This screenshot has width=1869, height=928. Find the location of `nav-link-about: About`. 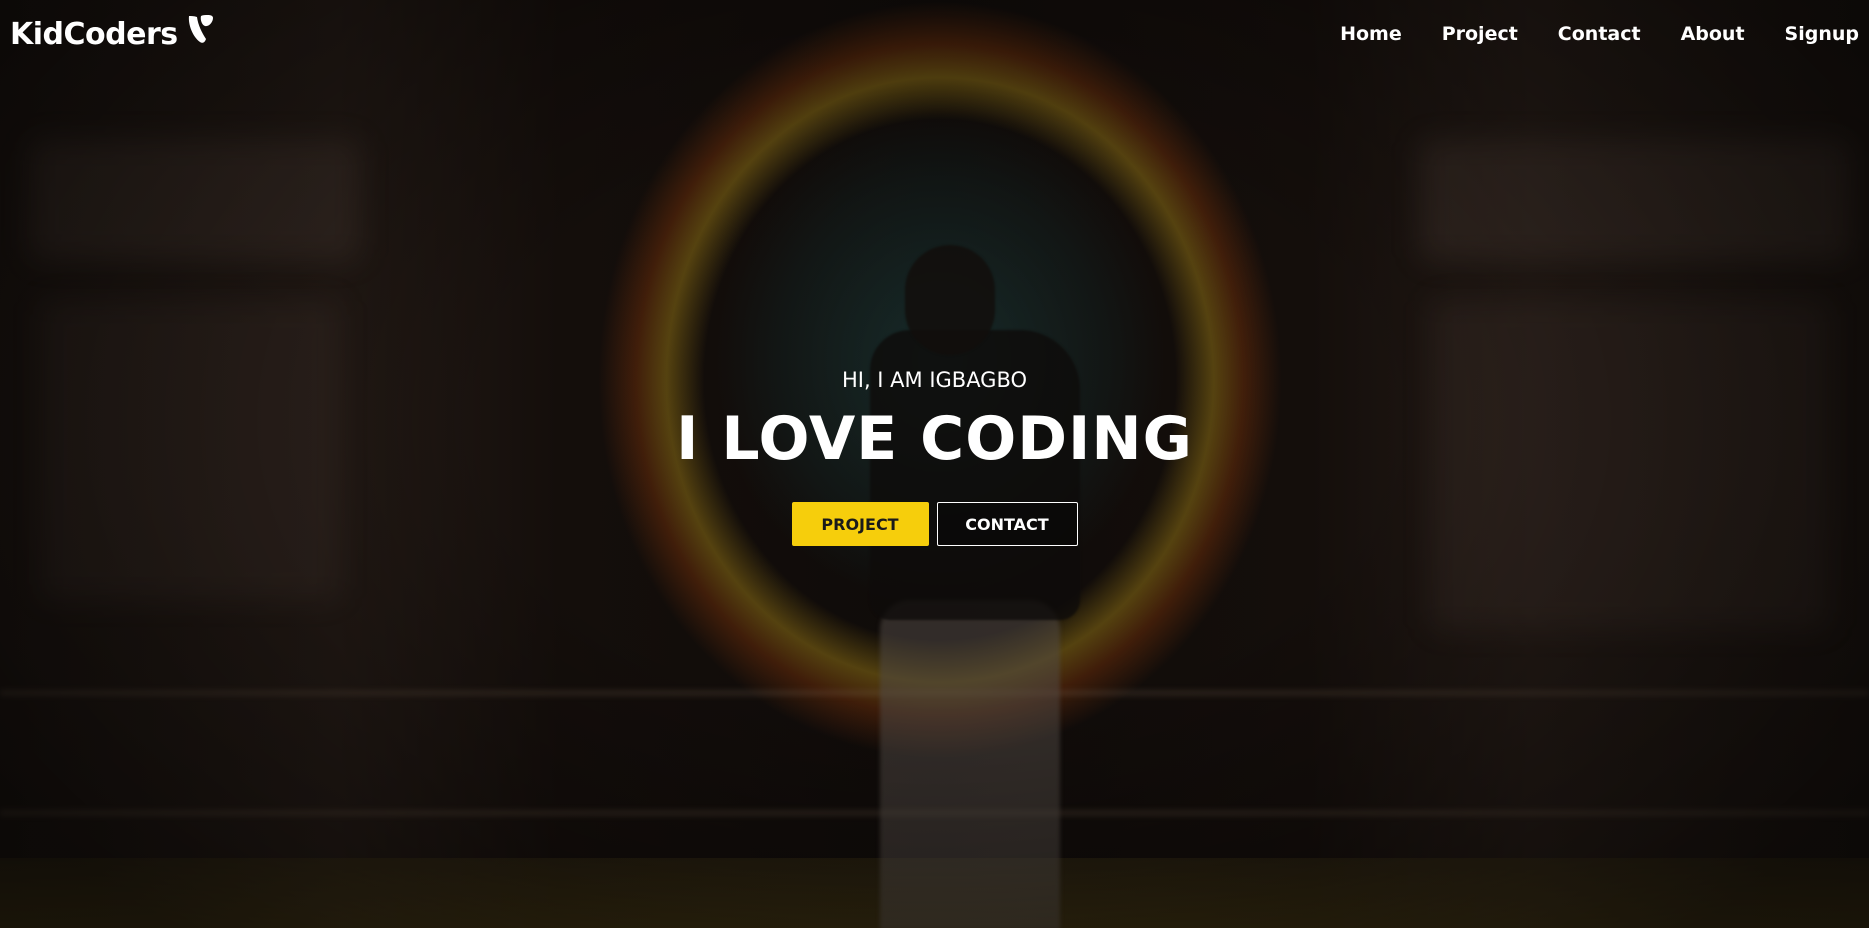

nav-link-about: About is located at coordinates (1713, 34).